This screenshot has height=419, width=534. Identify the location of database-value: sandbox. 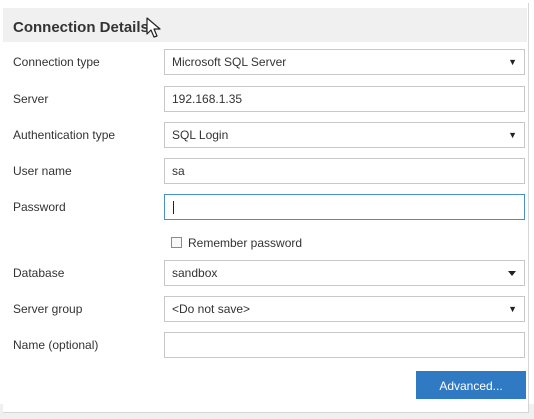
(195, 273).